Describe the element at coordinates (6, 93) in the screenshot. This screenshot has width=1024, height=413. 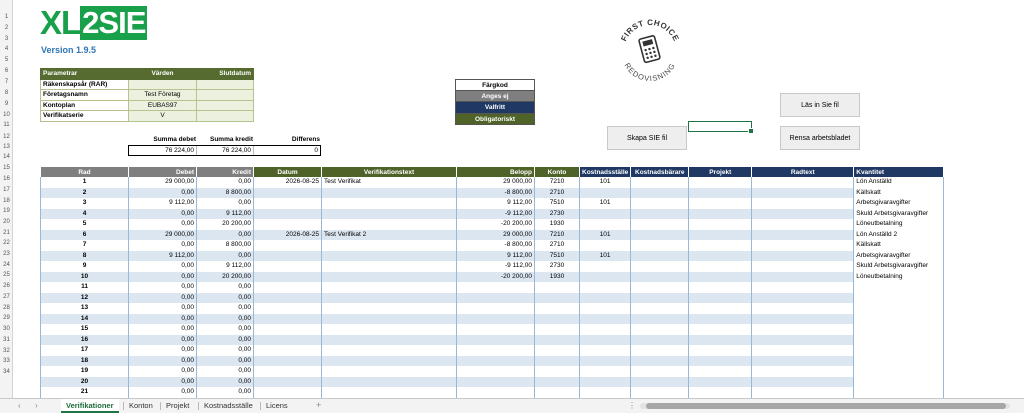
I see `row-number: 8` at that location.